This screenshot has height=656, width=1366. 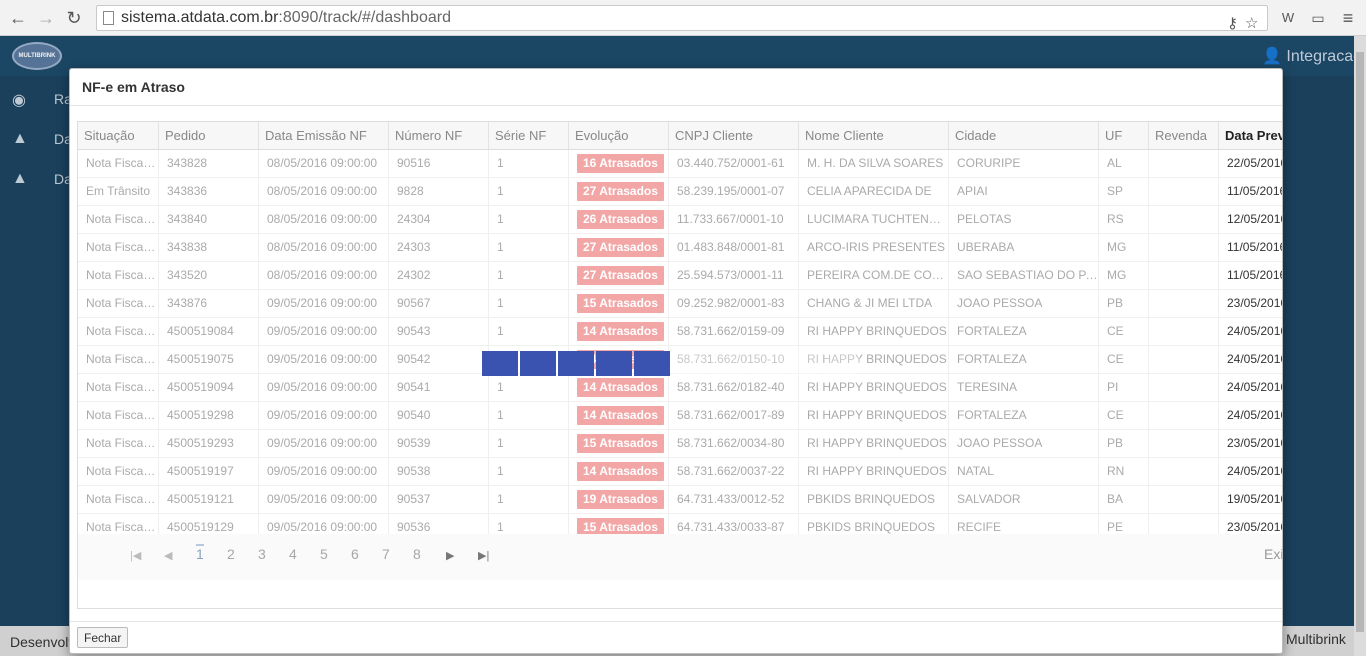 I want to click on table-cell: 90537, so click(x=439, y=499).